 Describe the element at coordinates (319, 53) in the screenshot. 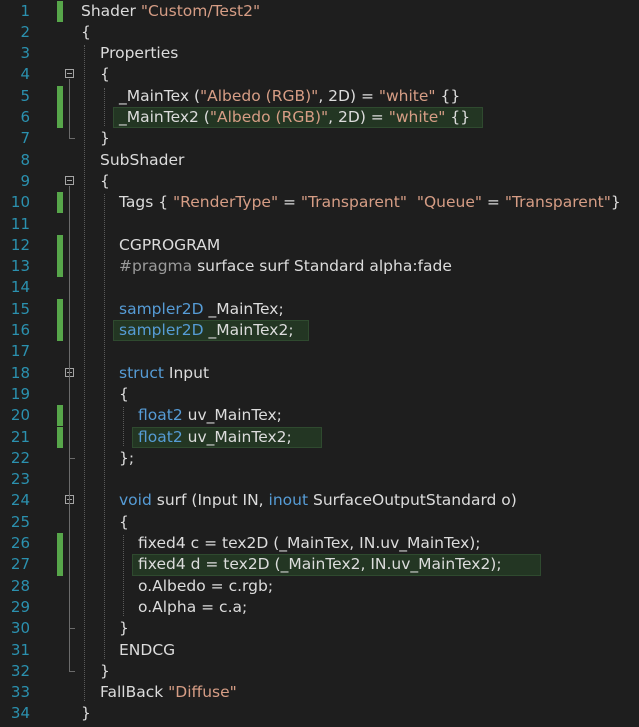

I see `code-line: 3 Properties` at that location.